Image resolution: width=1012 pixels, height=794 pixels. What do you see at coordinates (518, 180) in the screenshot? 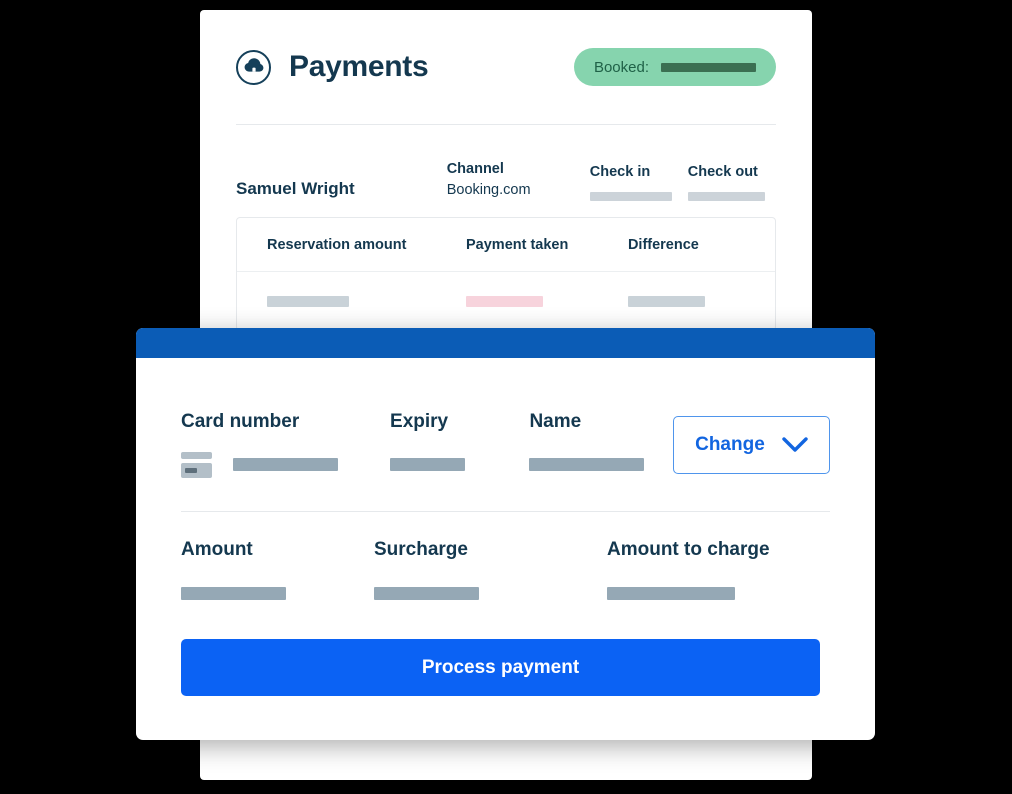
I see `meta-channel: Channel Booking.com` at bounding box center [518, 180].